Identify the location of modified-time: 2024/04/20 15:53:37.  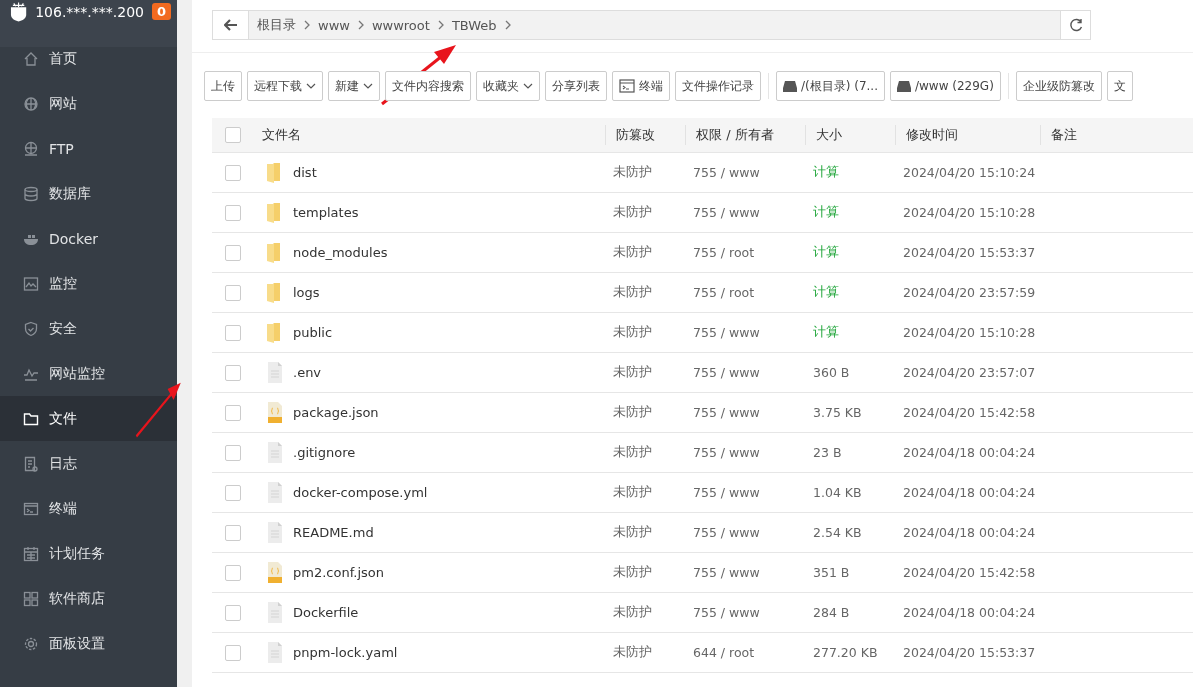
(969, 252).